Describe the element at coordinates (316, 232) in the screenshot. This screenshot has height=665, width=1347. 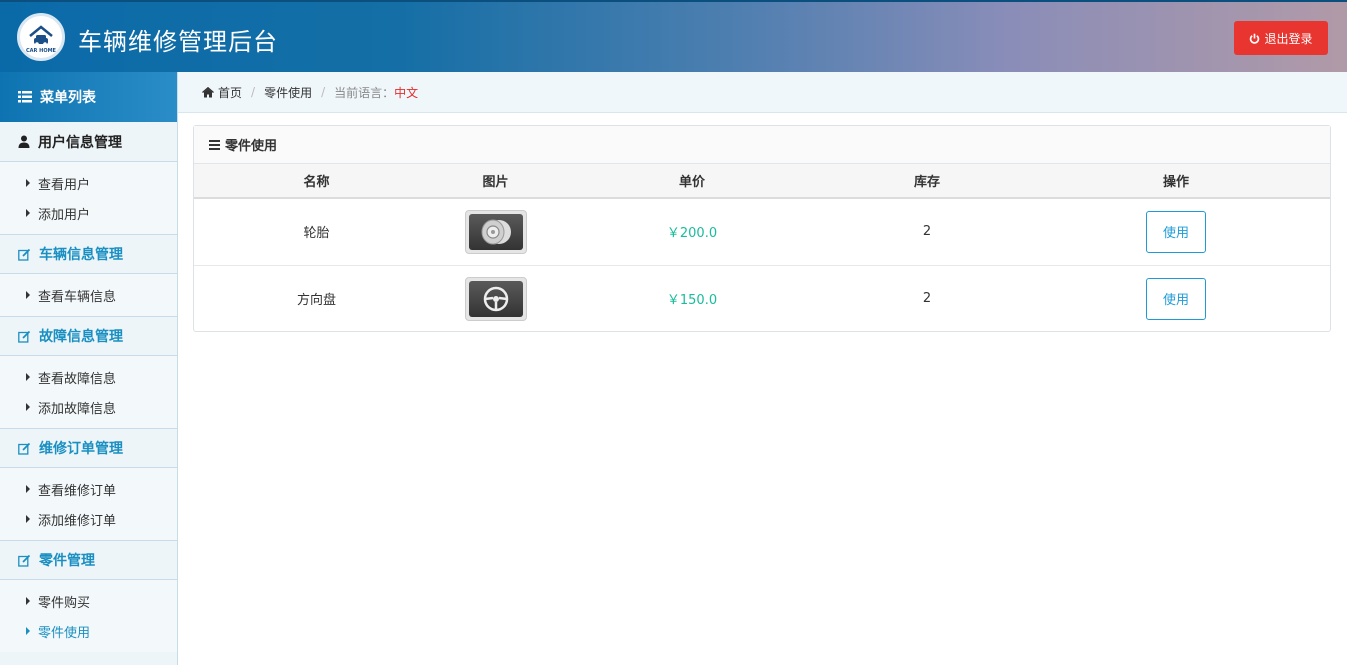
I see `part-name: 轮胎` at that location.